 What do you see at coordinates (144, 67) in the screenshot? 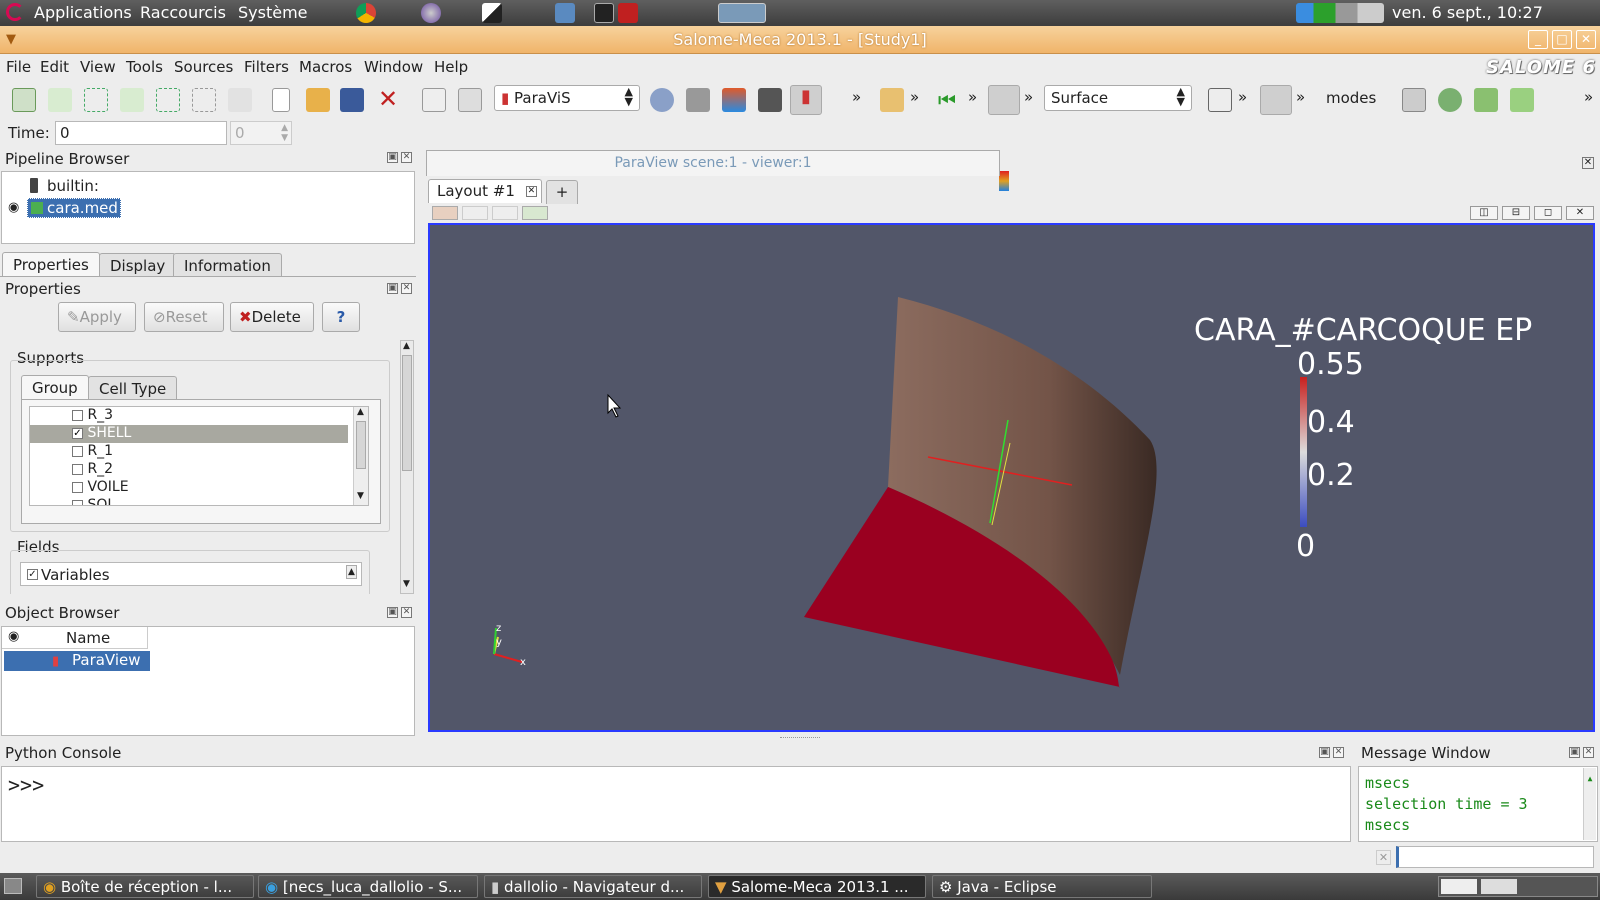
I see `menu-tools: Tools` at bounding box center [144, 67].